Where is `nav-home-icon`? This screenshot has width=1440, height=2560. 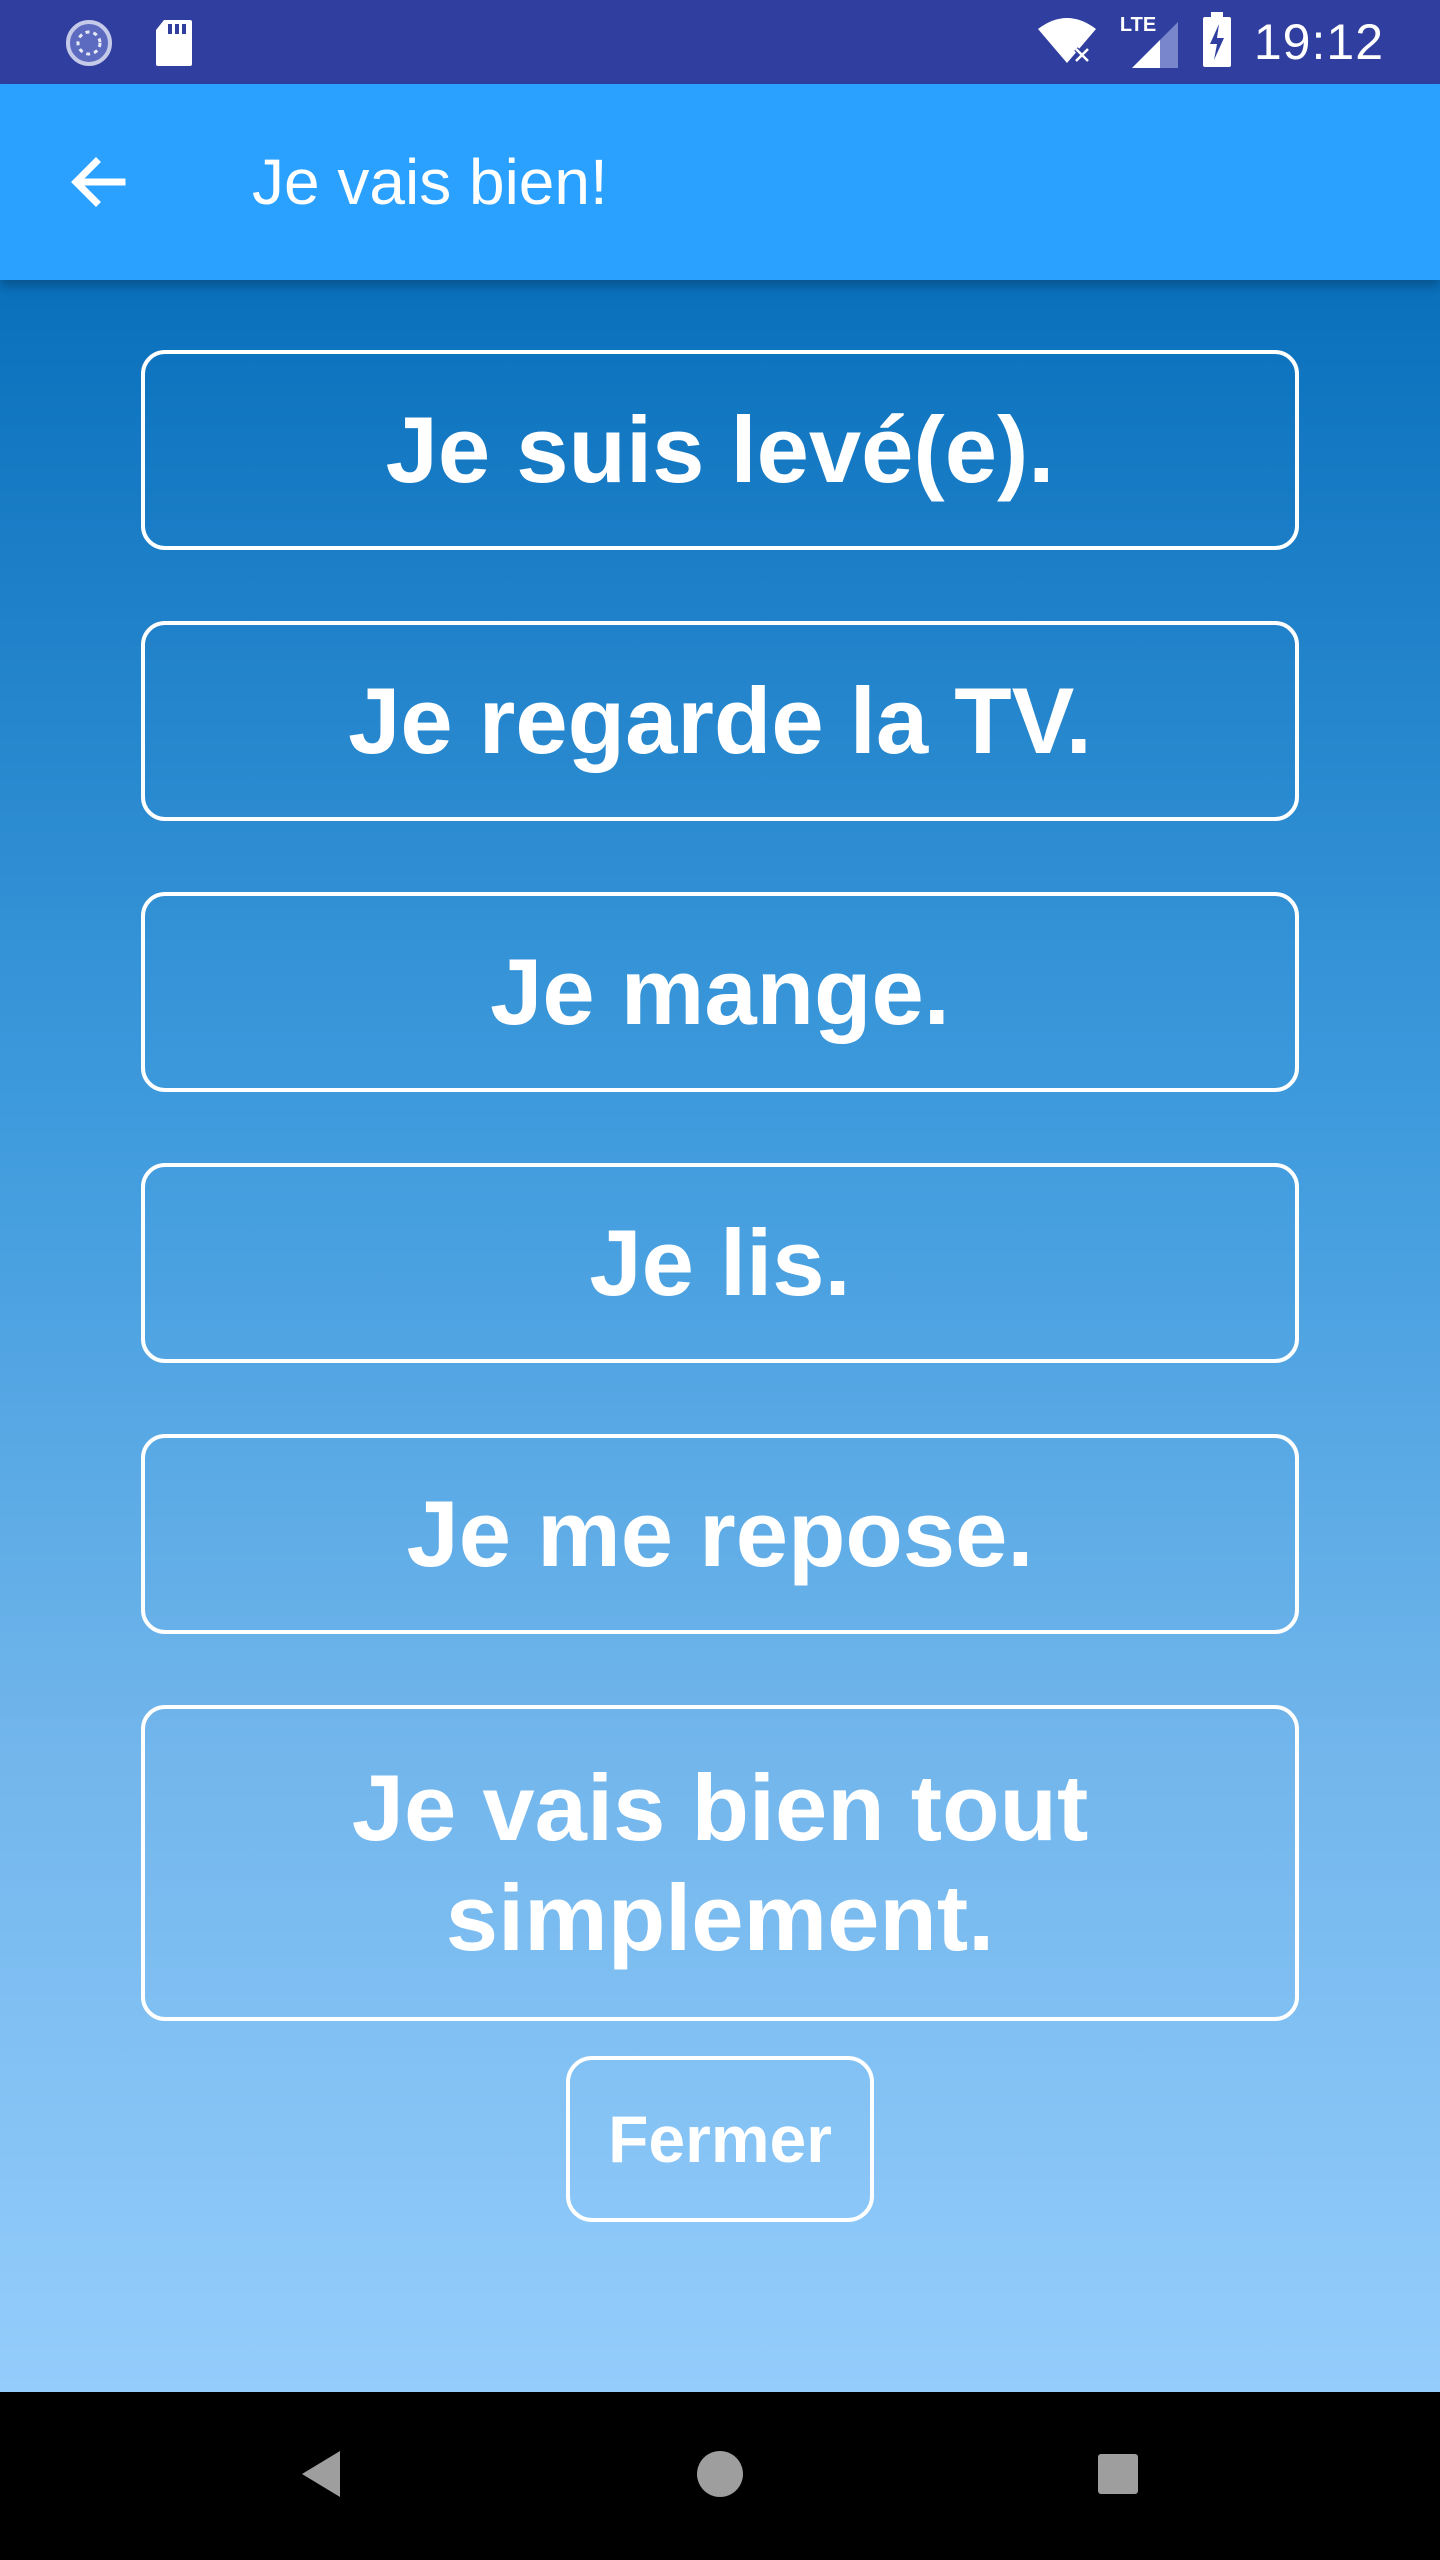
nav-home-icon is located at coordinates (720, 2476).